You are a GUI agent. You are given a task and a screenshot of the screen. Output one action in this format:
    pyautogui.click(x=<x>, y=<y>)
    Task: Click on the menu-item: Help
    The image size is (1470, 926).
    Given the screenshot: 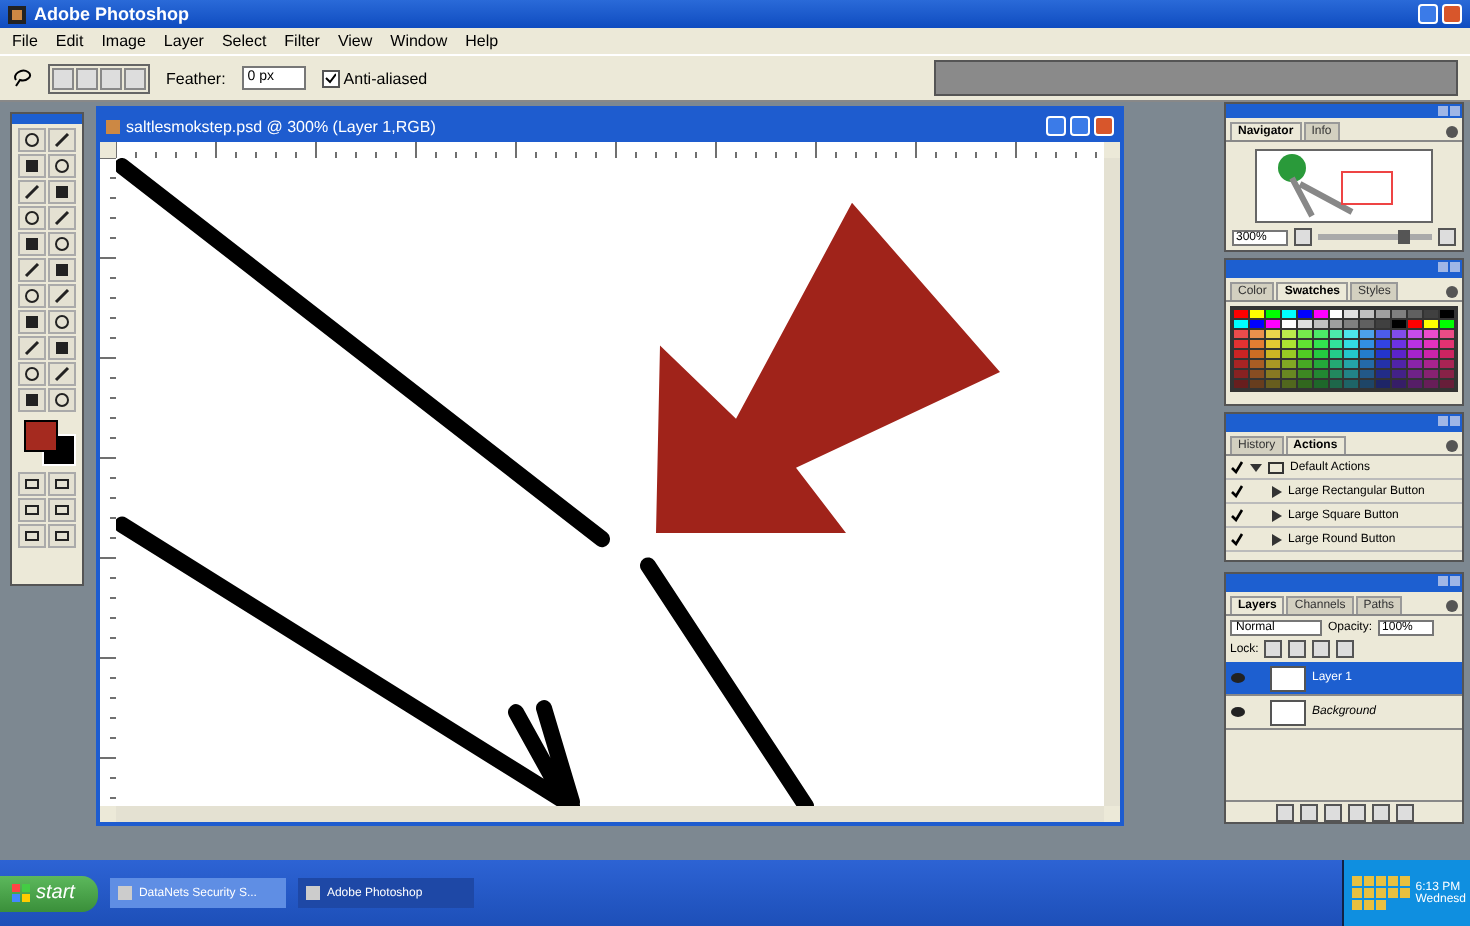 What is the action you would take?
    pyautogui.click(x=482, y=41)
    